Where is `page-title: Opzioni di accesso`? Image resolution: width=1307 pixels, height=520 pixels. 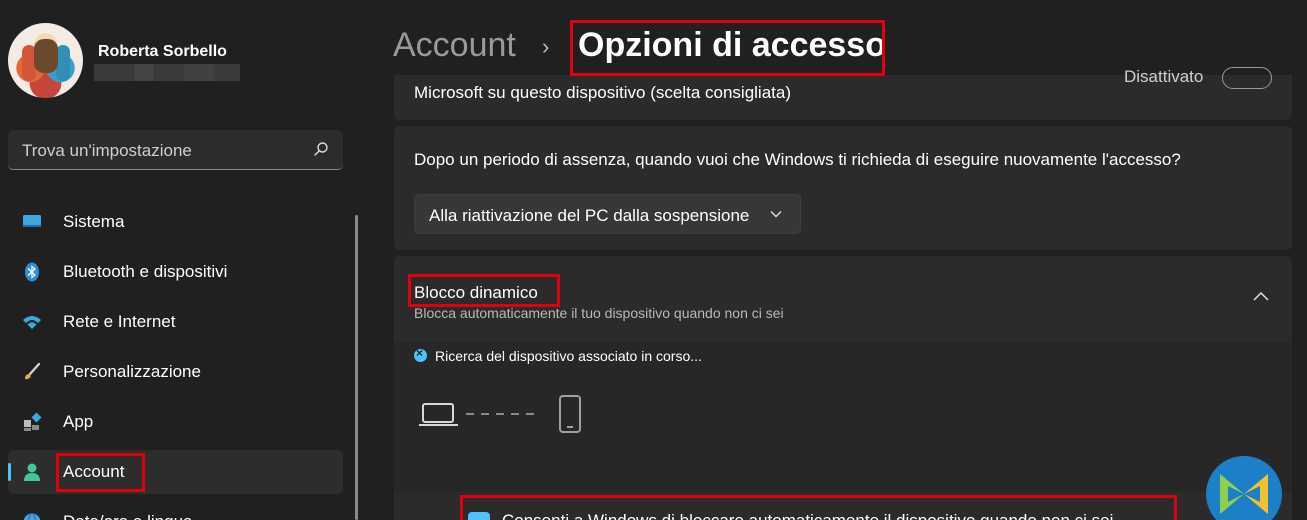 page-title: Opzioni di accesso is located at coordinates (732, 45).